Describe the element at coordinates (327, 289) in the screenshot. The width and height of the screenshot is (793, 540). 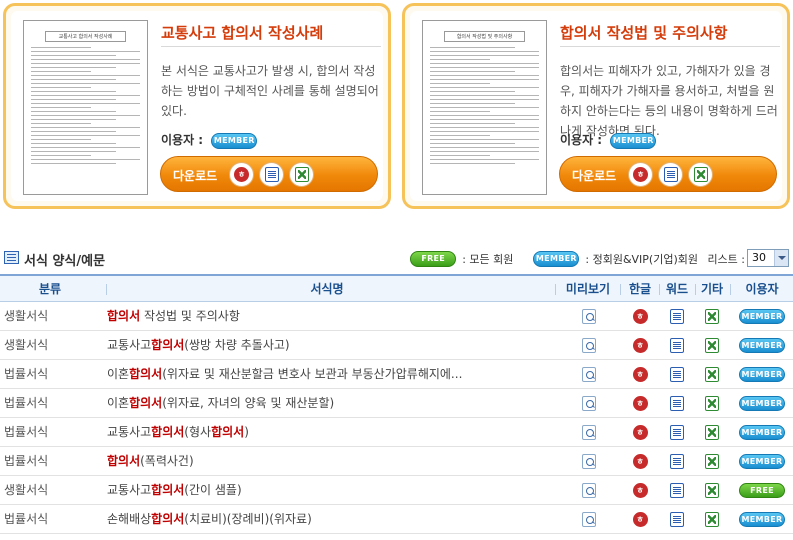
I see `header-name: 서식명` at that location.